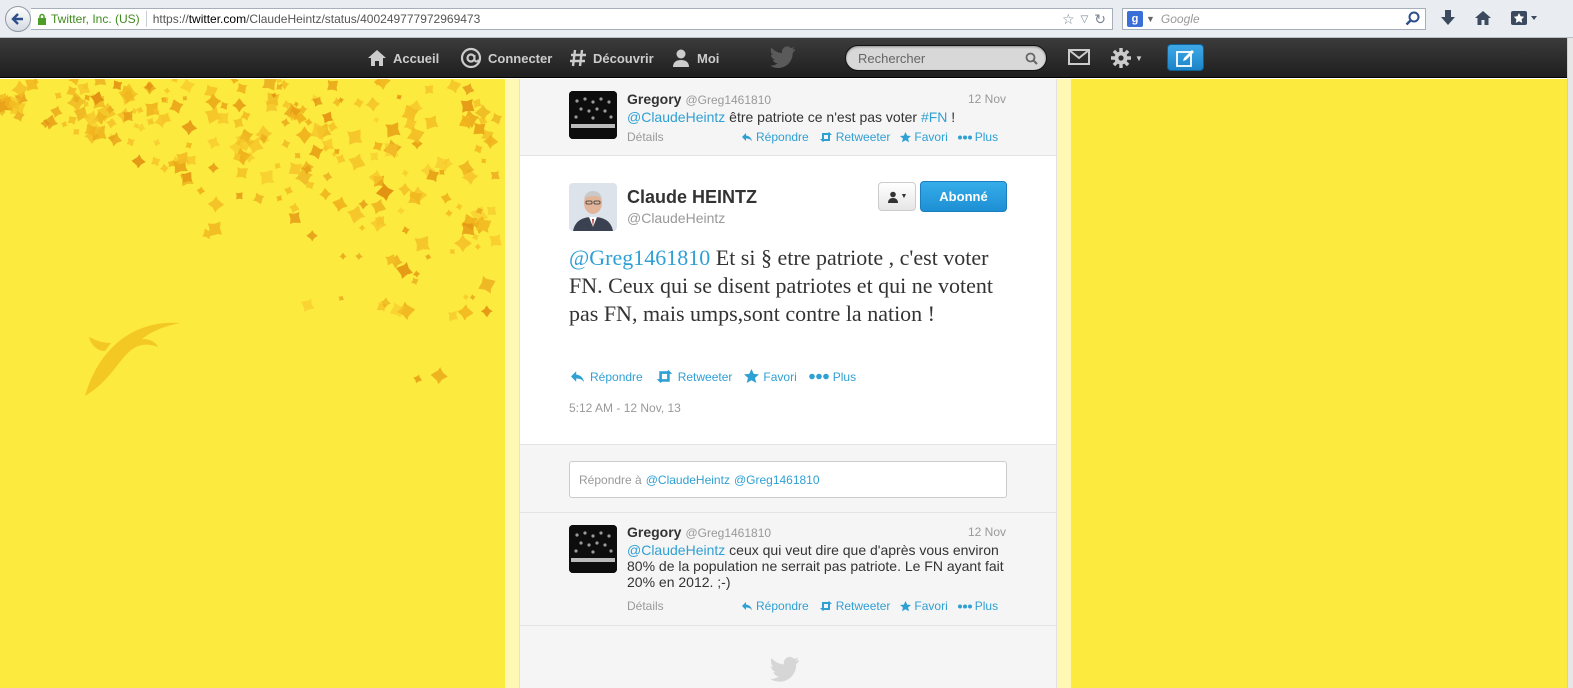 The image size is (1573, 688). I want to click on main-tweet-handle: @ClaudeHeintz, so click(676, 218).